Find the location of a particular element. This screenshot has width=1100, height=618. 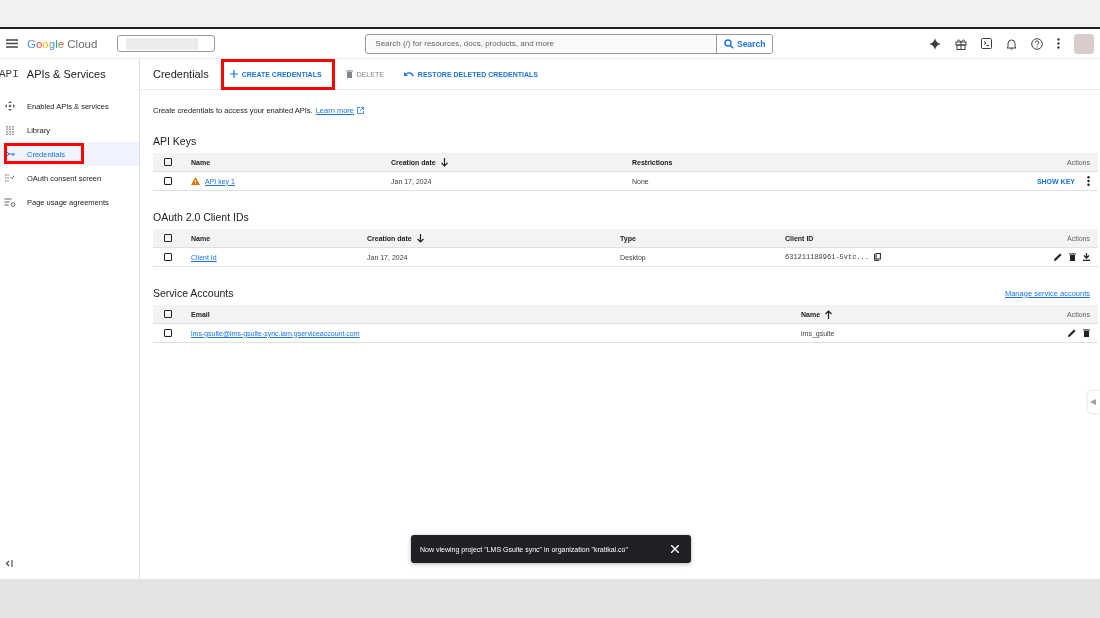

list-settings-icon is located at coordinates (10, 202).